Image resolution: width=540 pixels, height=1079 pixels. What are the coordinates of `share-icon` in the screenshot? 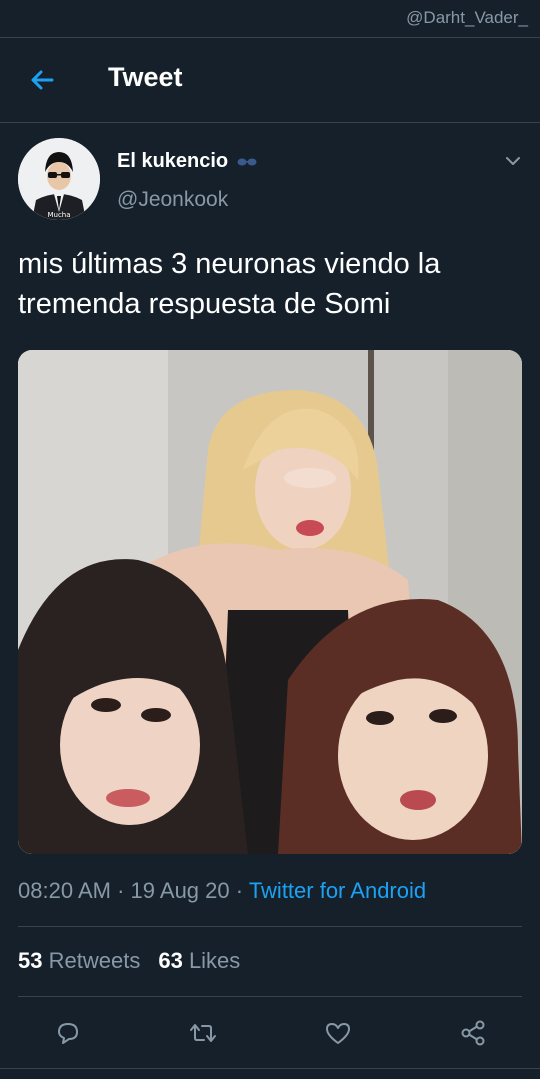 It's located at (473, 1033).